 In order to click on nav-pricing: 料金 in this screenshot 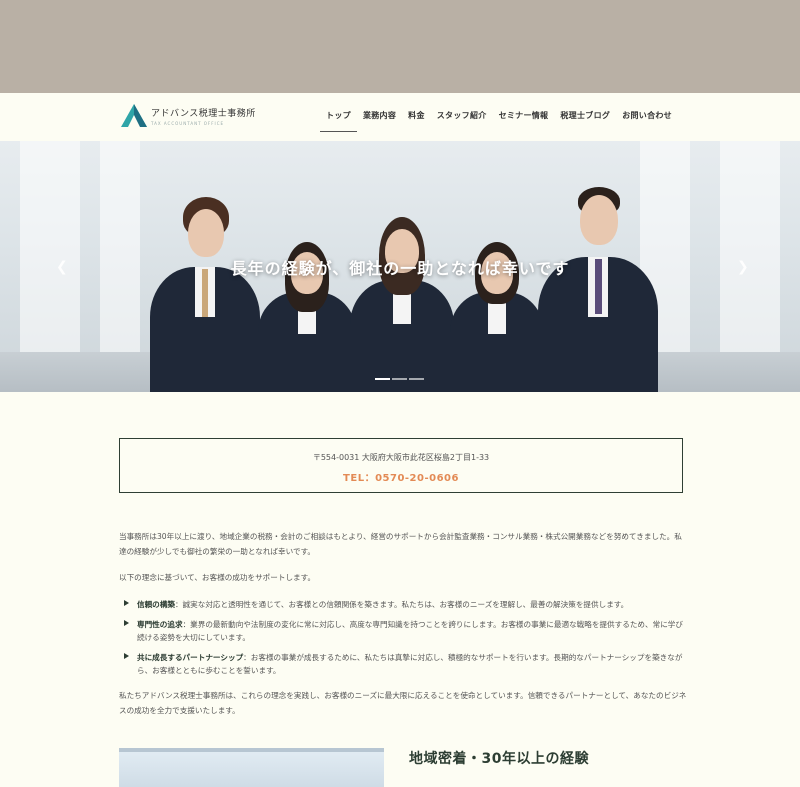, I will do `click(416, 121)`.